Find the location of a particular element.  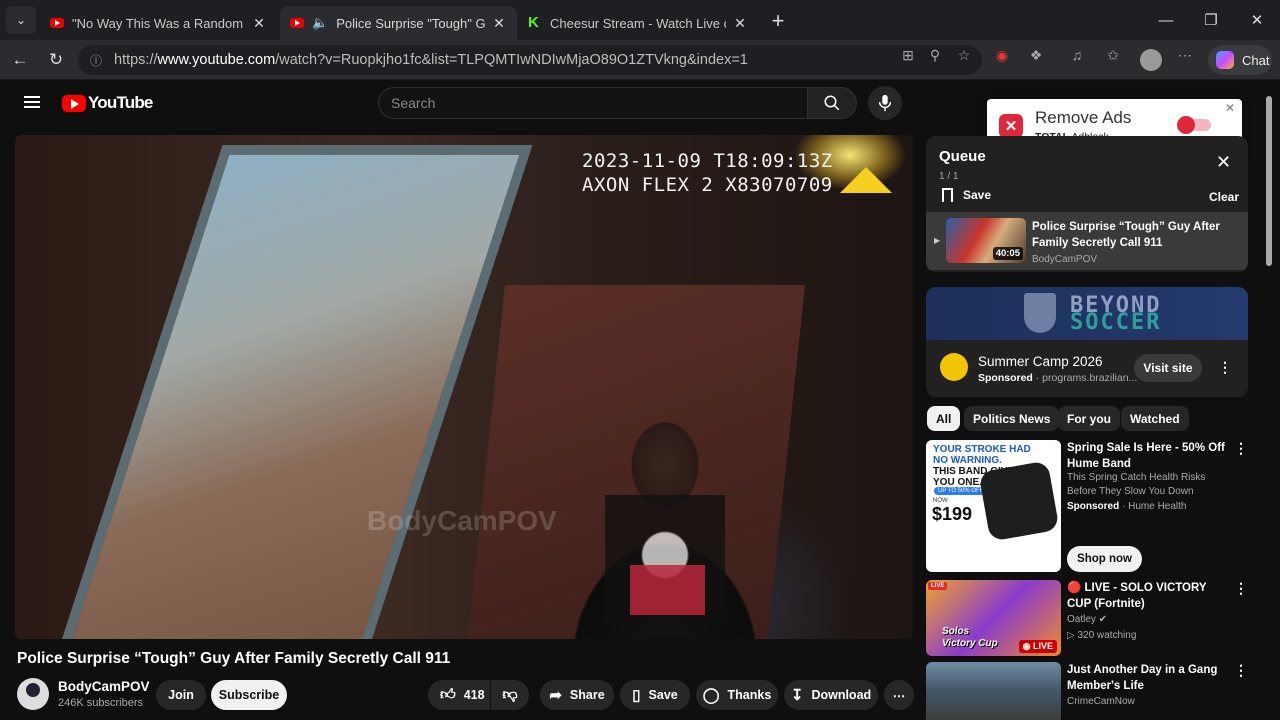

browser-tab: K Cheesur Stream - Watch Live on Ki ✕ is located at coordinates (638, 23).